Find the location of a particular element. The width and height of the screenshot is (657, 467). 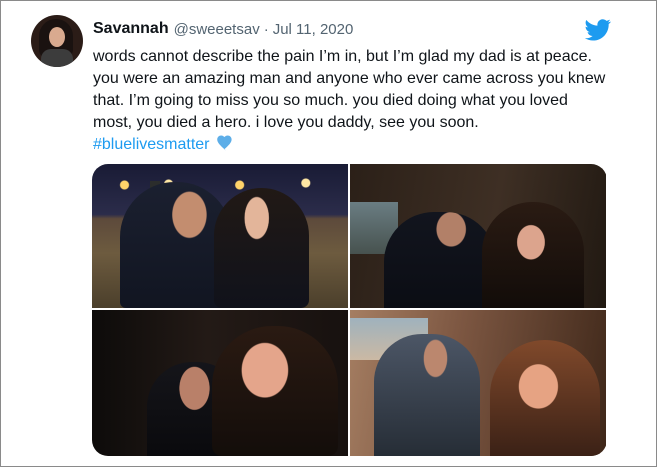

photo-lights is located at coordinates (222, 184).